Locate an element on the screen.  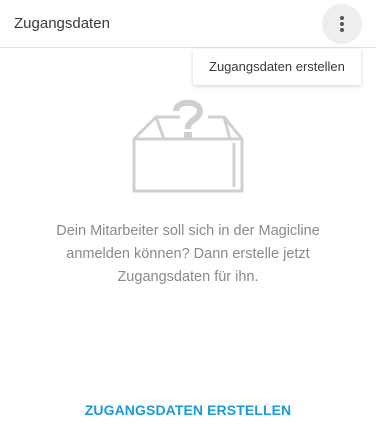
message-line: anmelden können? Dann erstelle jetzt is located at coordinates (188, 254).